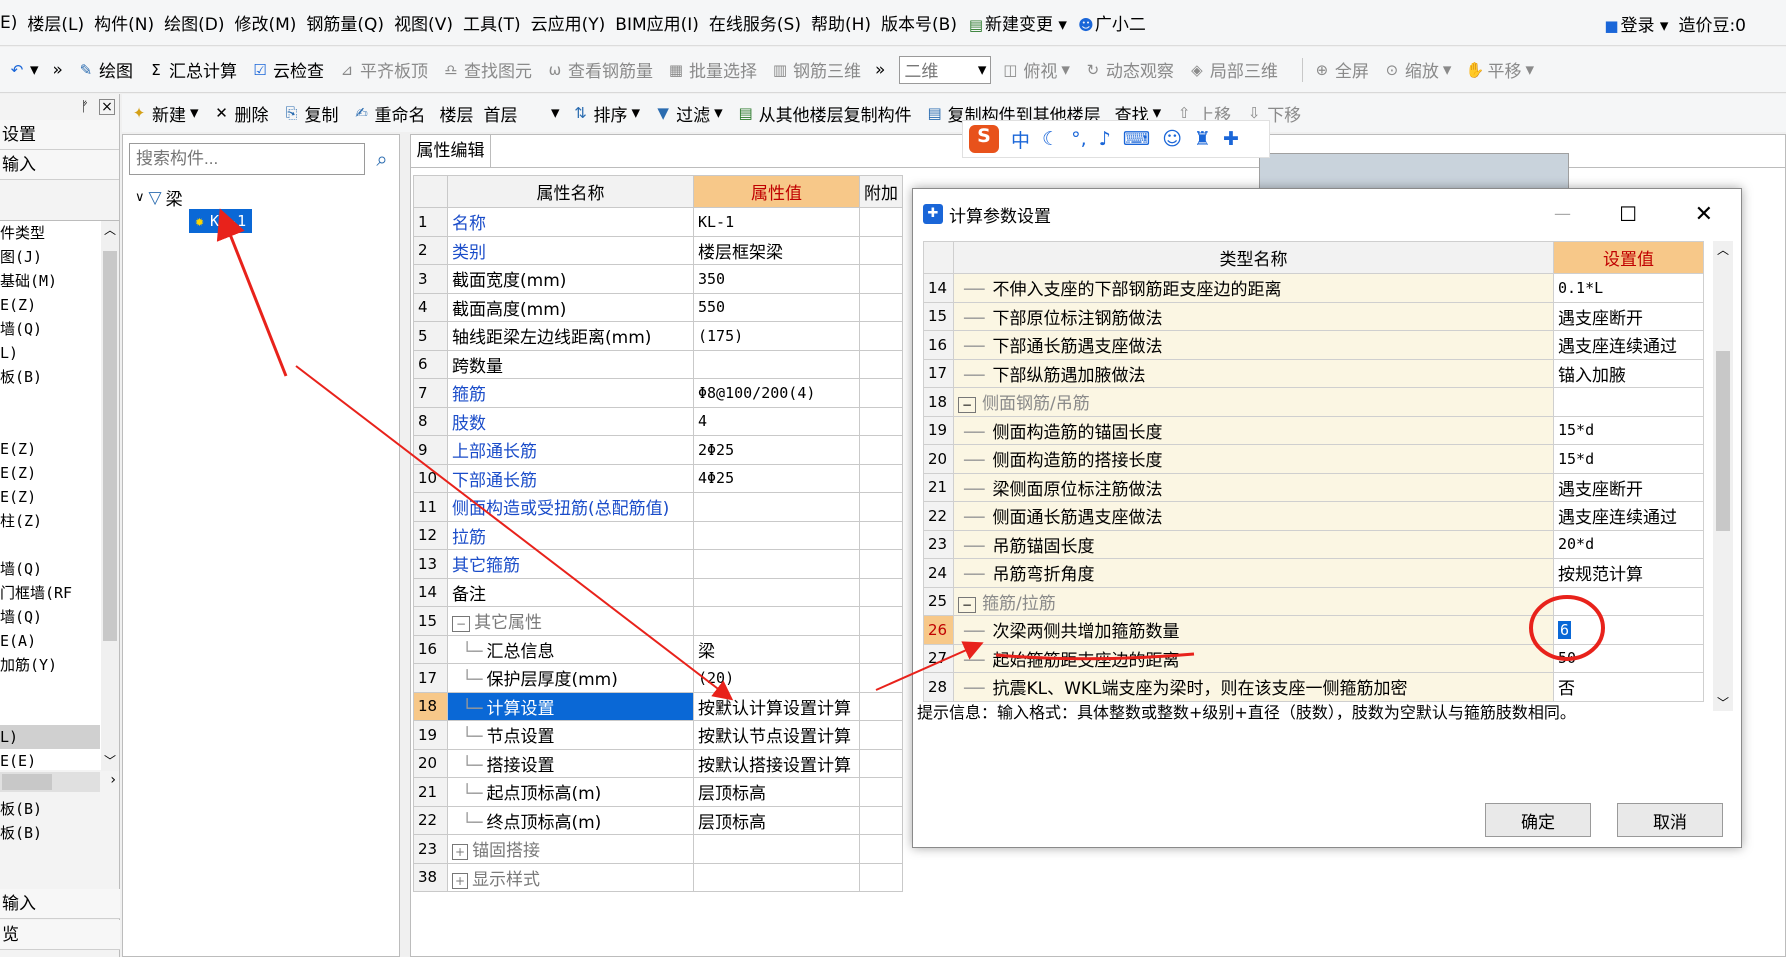  What do you see at coordinates (658, 364) in the screenshot?
I see `property-row: 6 跨数量` at bounding box center [658, 364].